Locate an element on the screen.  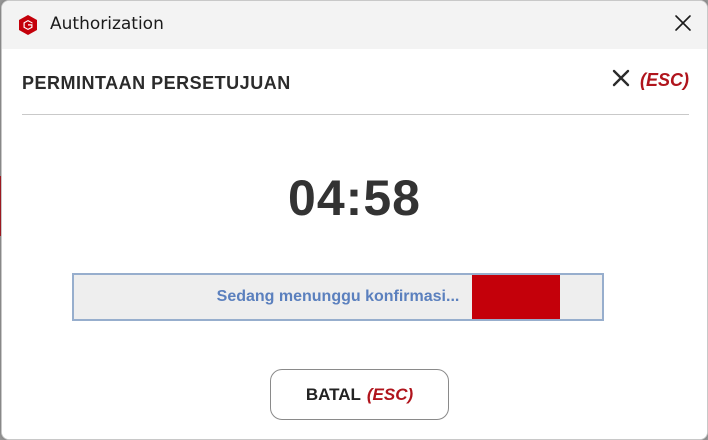
cancel-button-label: BATAL is located at coordinates (333, 394).